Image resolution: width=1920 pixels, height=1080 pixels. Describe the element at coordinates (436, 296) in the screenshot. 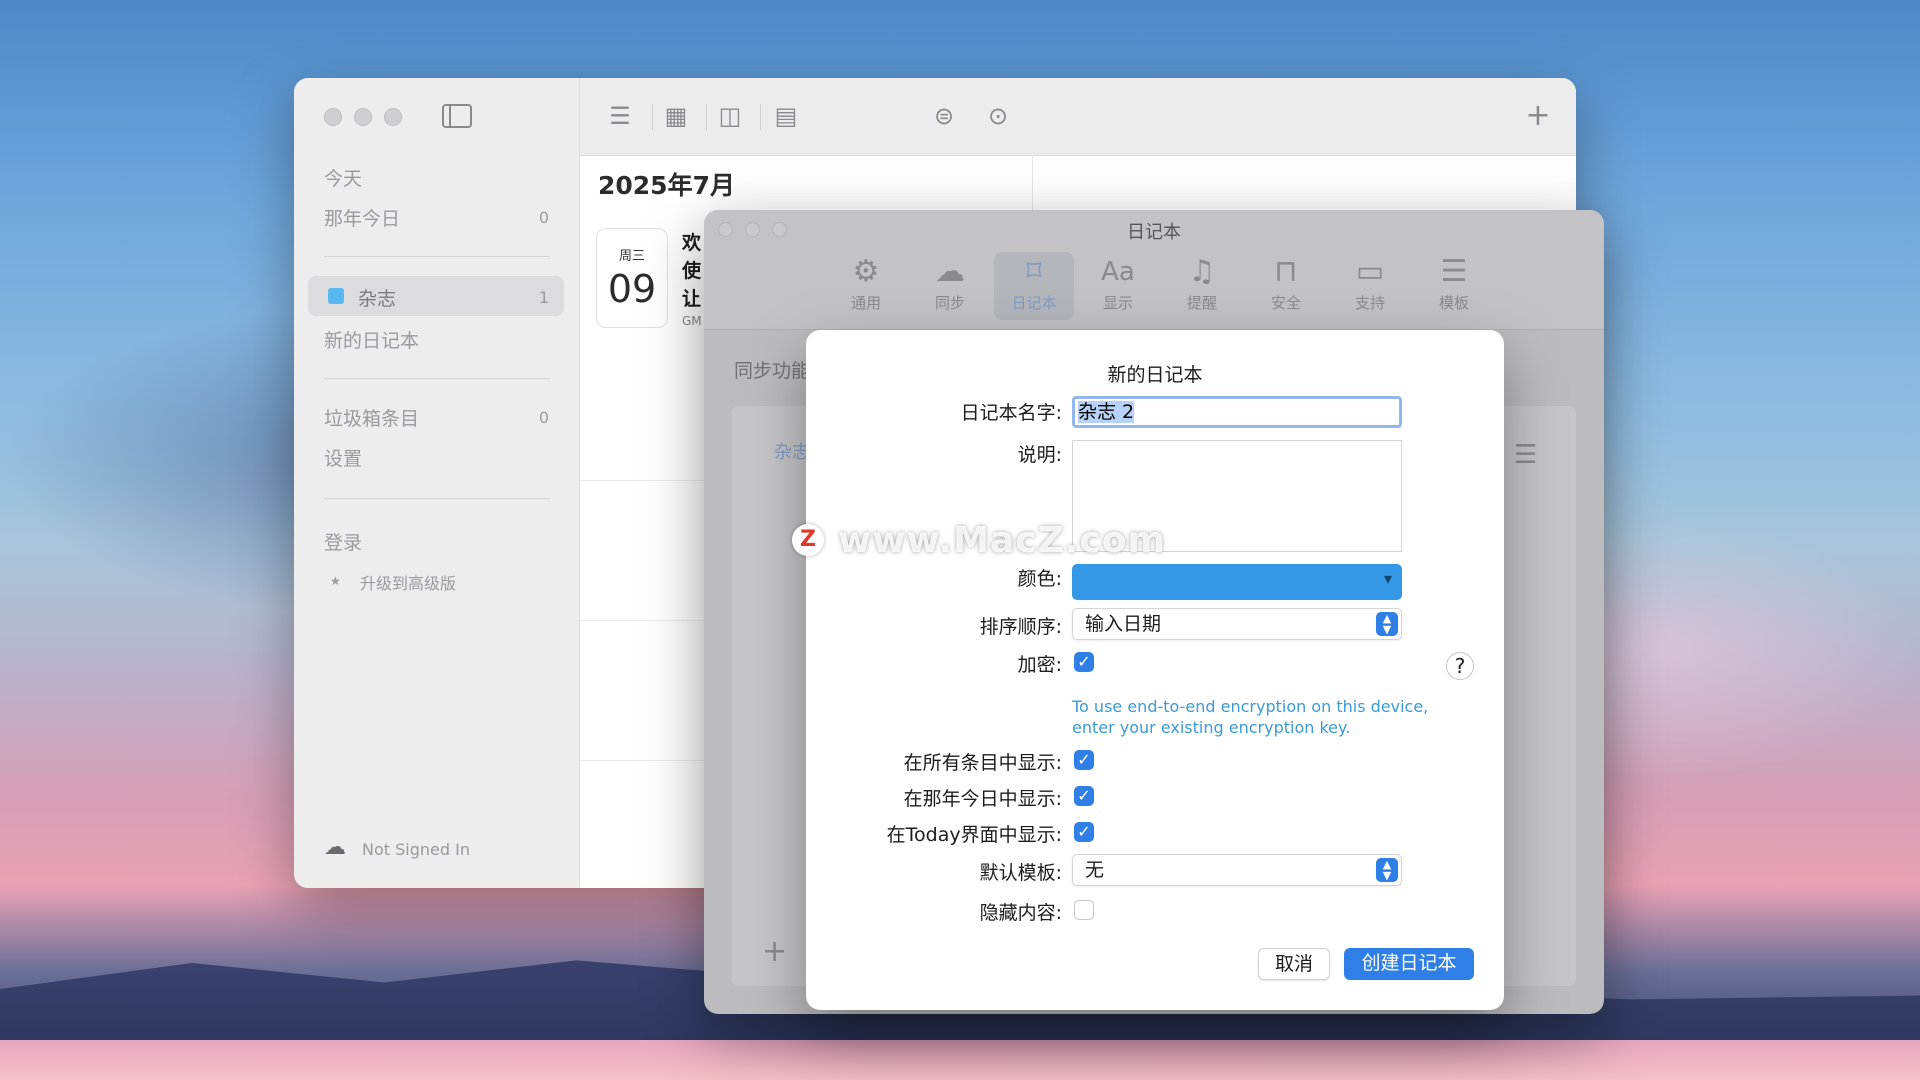

I see `sidebar-item-journal-selected` at that location.